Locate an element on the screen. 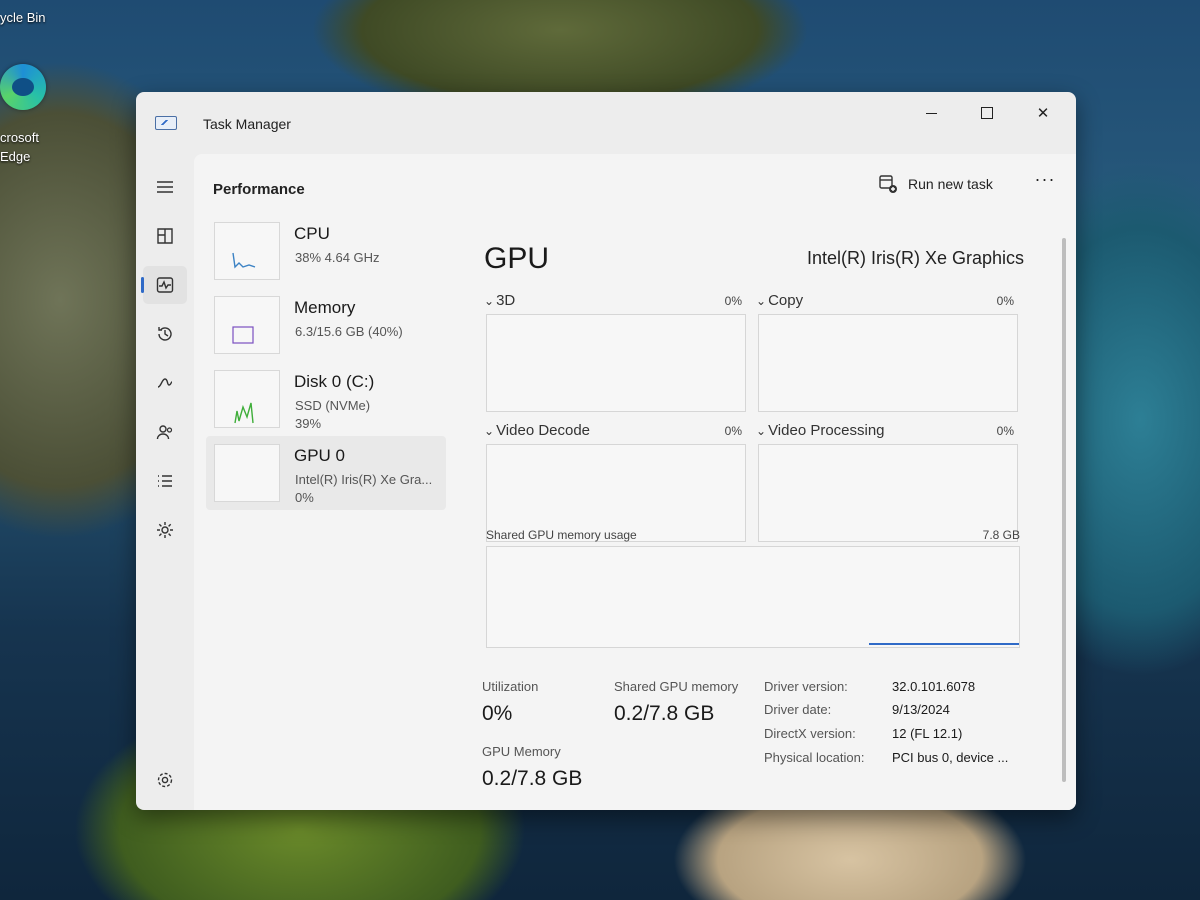 Image resolution: width=1200 pixels, height=900 pixels. settings-icon is located at coordinates (165, 780).